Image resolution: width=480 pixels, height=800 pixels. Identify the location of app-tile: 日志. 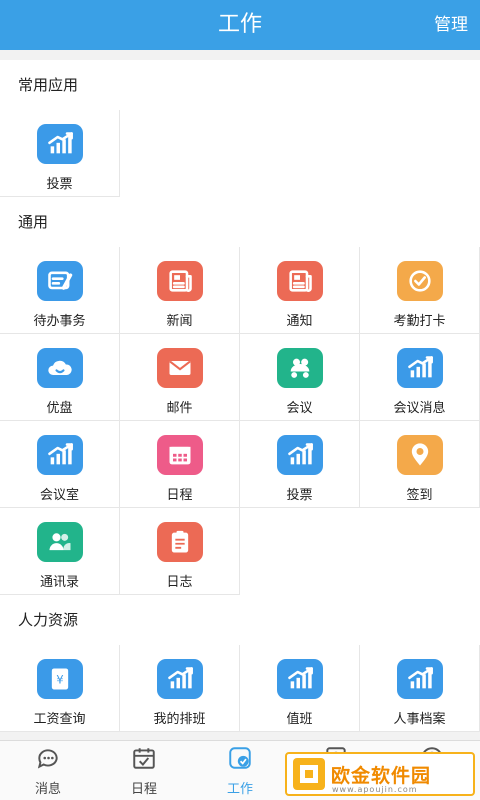
(180, 551).